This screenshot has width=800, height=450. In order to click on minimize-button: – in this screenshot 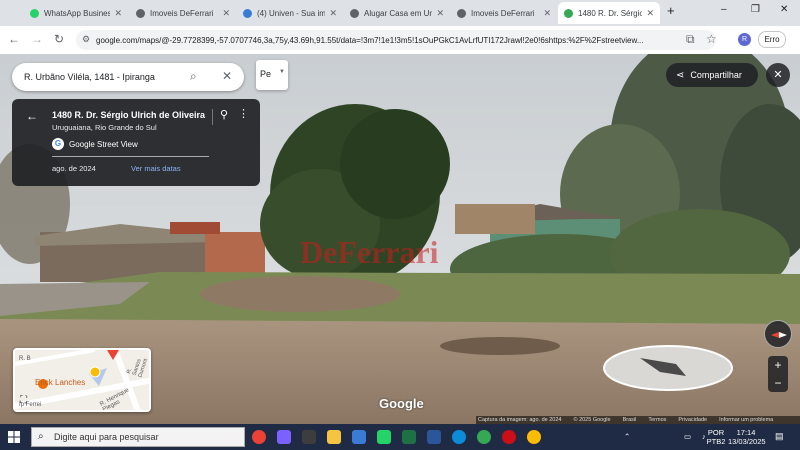, I will do `click(724, 9)`.